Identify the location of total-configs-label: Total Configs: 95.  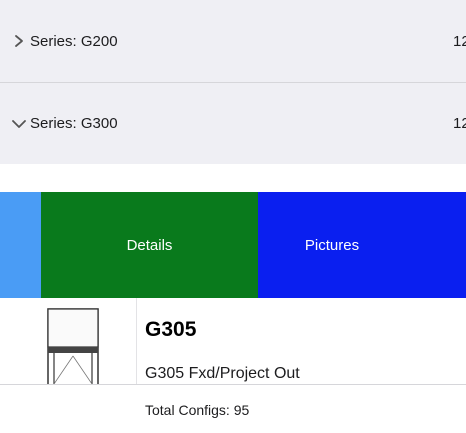
(197, 410).